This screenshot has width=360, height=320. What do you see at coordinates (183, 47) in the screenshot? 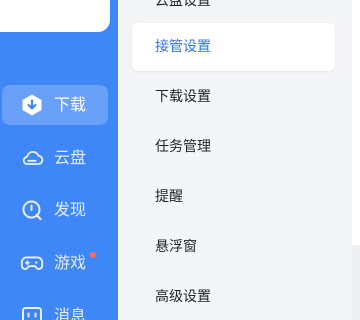
I see `settings-item-label: 接管设置` at bounding box center [183, 47].